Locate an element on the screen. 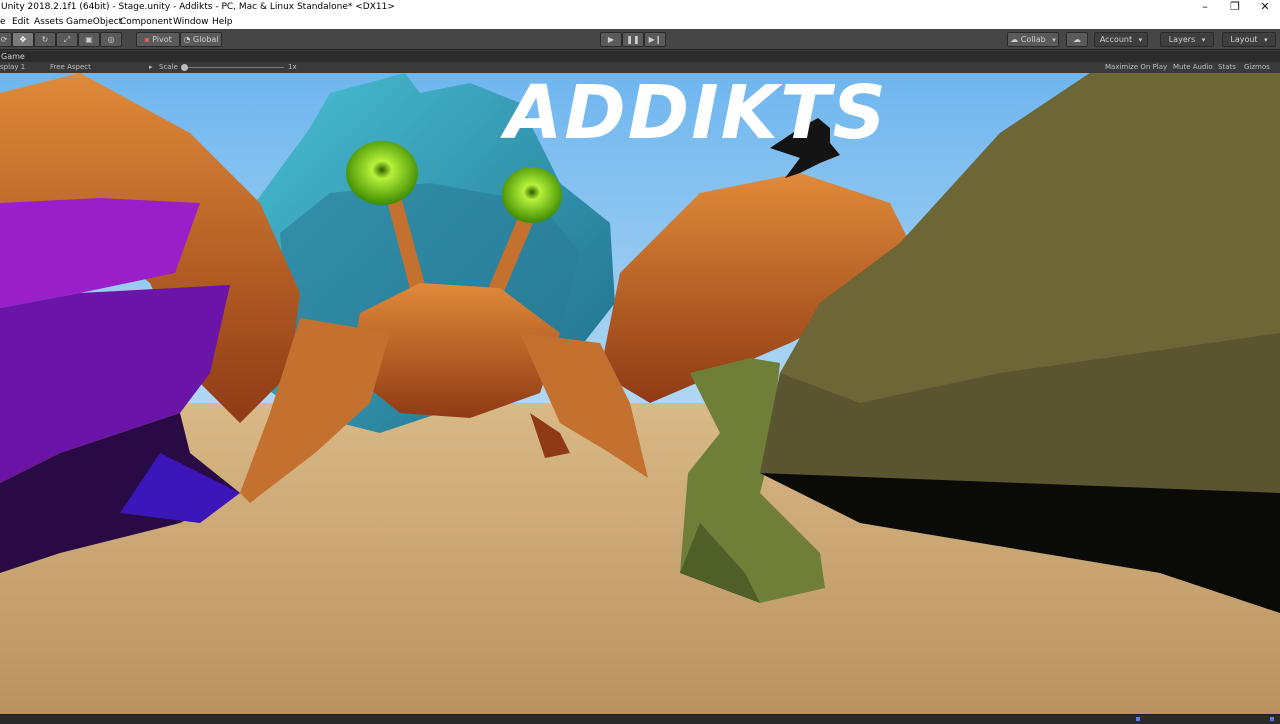  cloud-services-button: ☁ is located at coordinates (1077, 39).